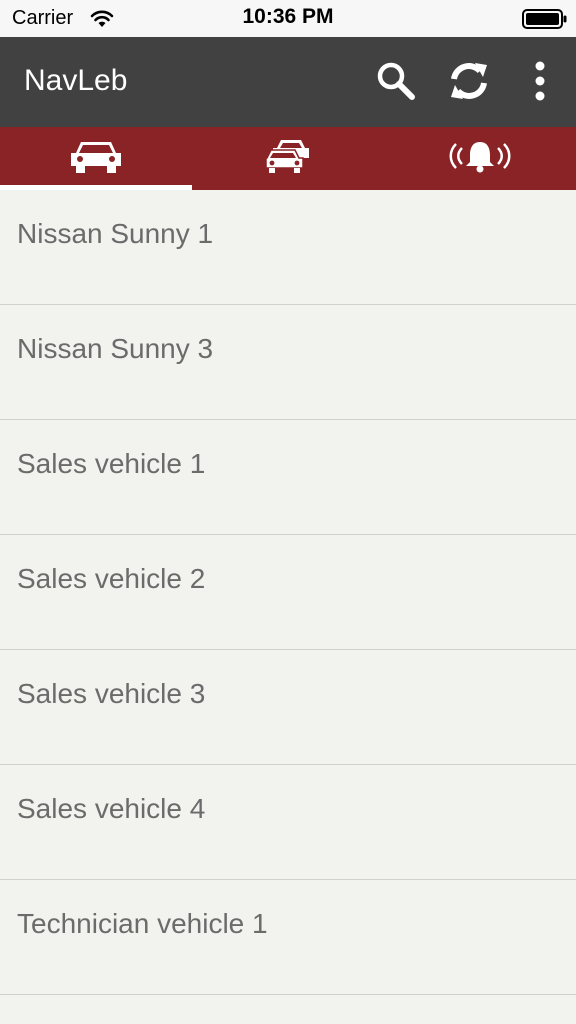  I want to click on alarm-bell-icon, so click(480, 158).